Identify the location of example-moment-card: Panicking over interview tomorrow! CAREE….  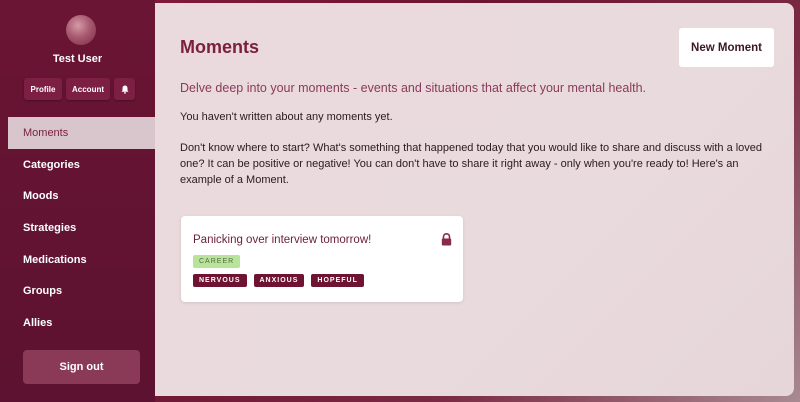
(322, 259).